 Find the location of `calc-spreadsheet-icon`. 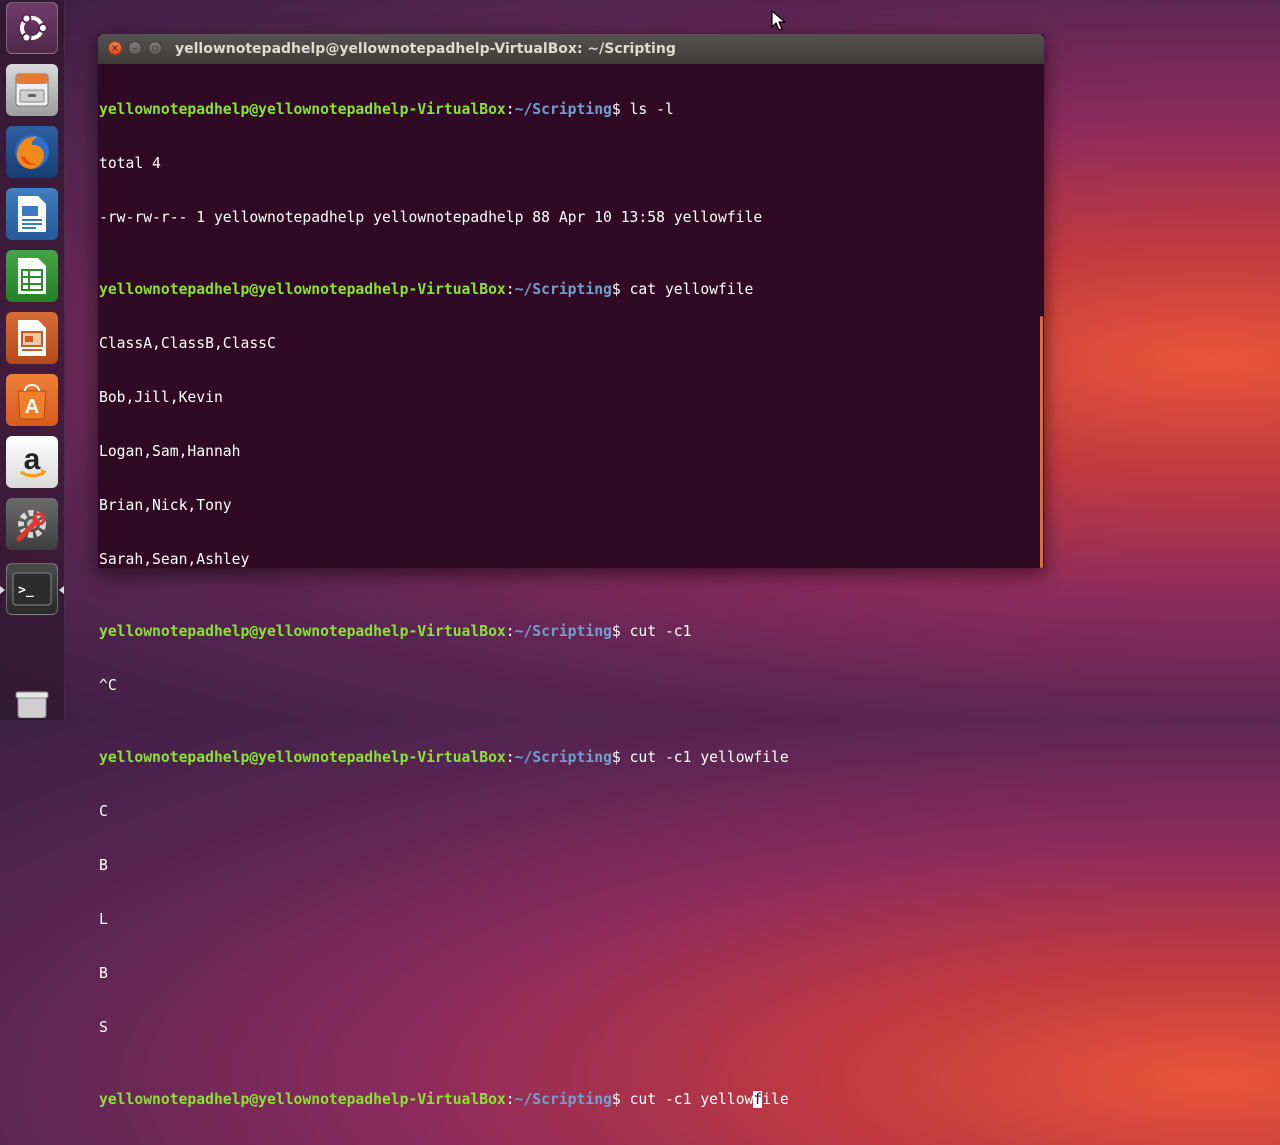

calc-spreadsheet-icon is located at coordinates (32, 276).